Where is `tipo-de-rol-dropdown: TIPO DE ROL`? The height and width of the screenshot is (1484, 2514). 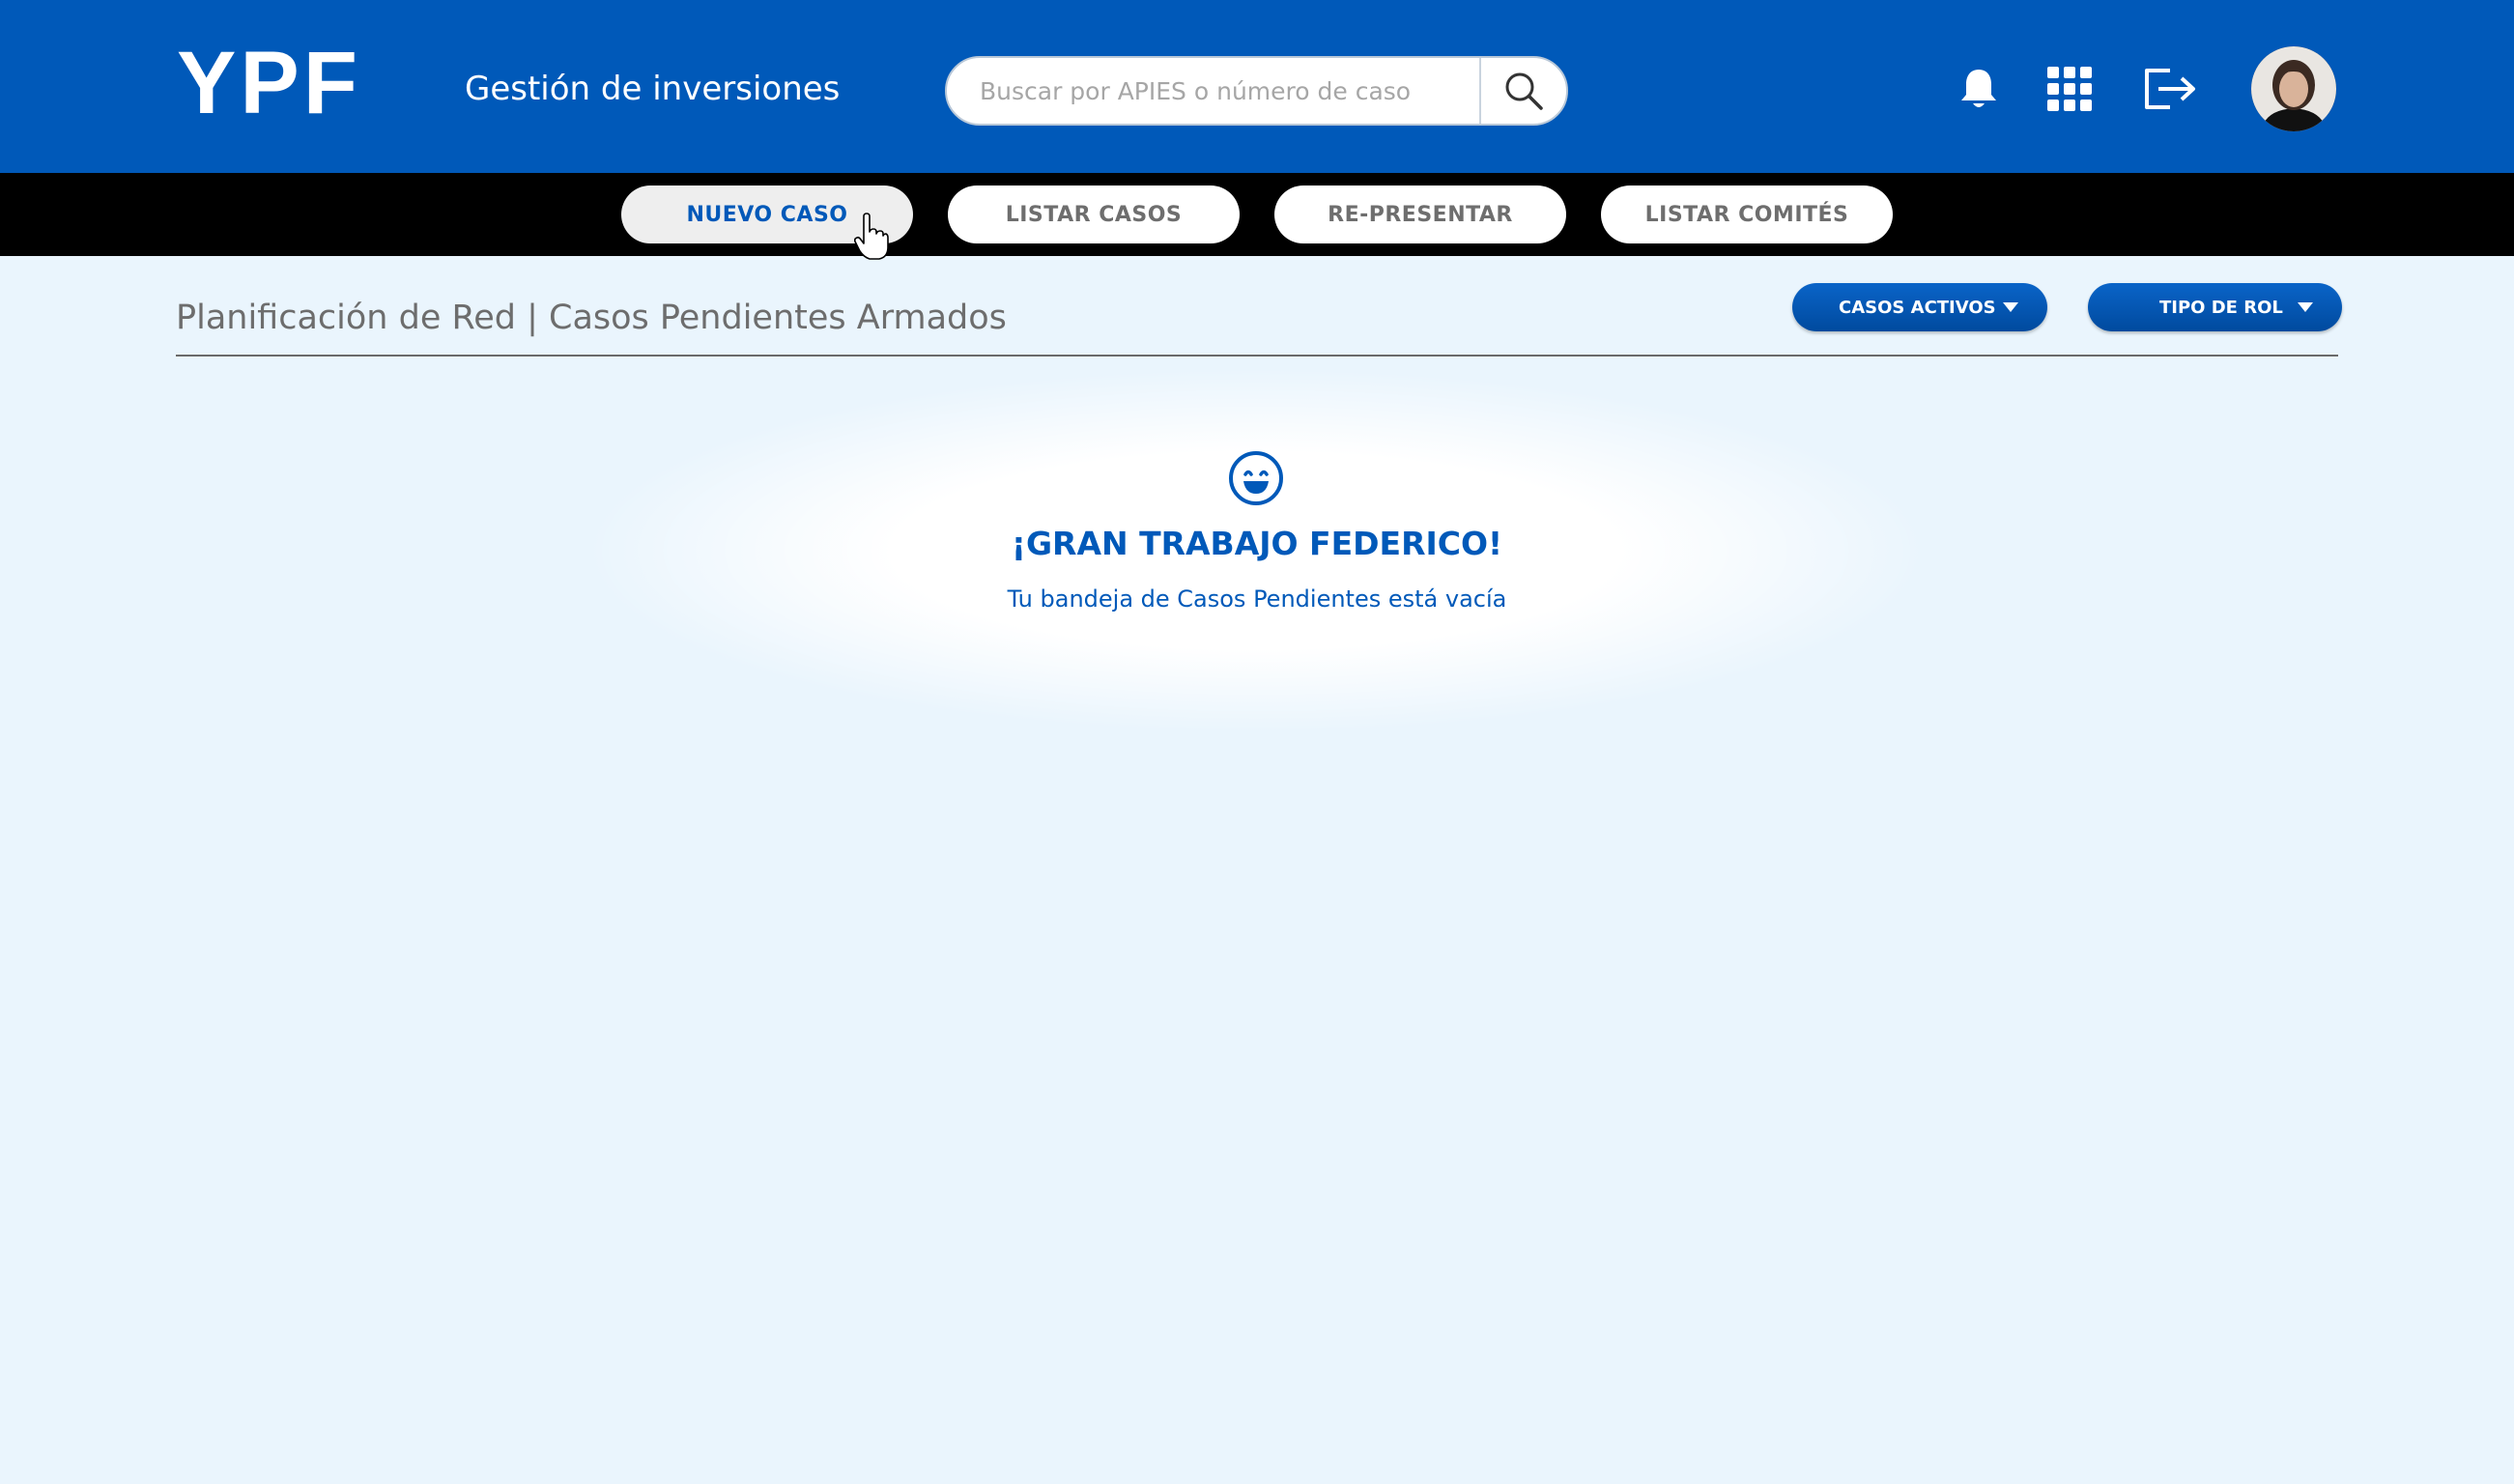 tipo-de-rol-dropdown: TIPO DE ROL is located at coordinates (2215, 307).